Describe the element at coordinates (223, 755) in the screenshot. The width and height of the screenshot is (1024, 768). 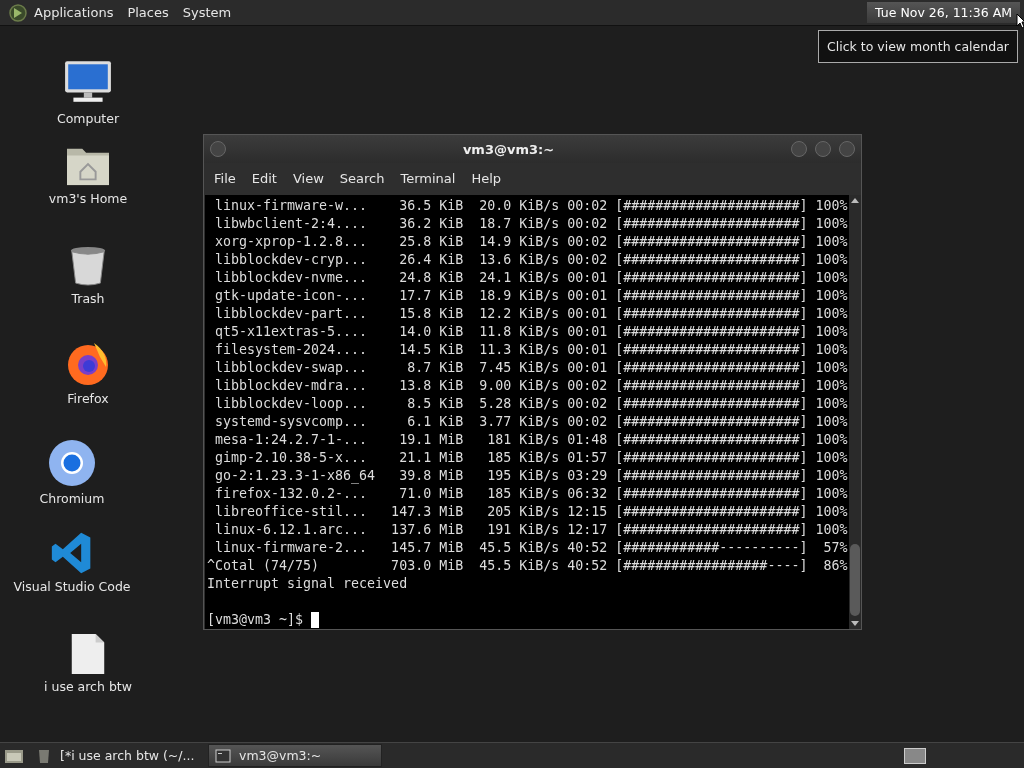
I see `terminal-icon` at that location.